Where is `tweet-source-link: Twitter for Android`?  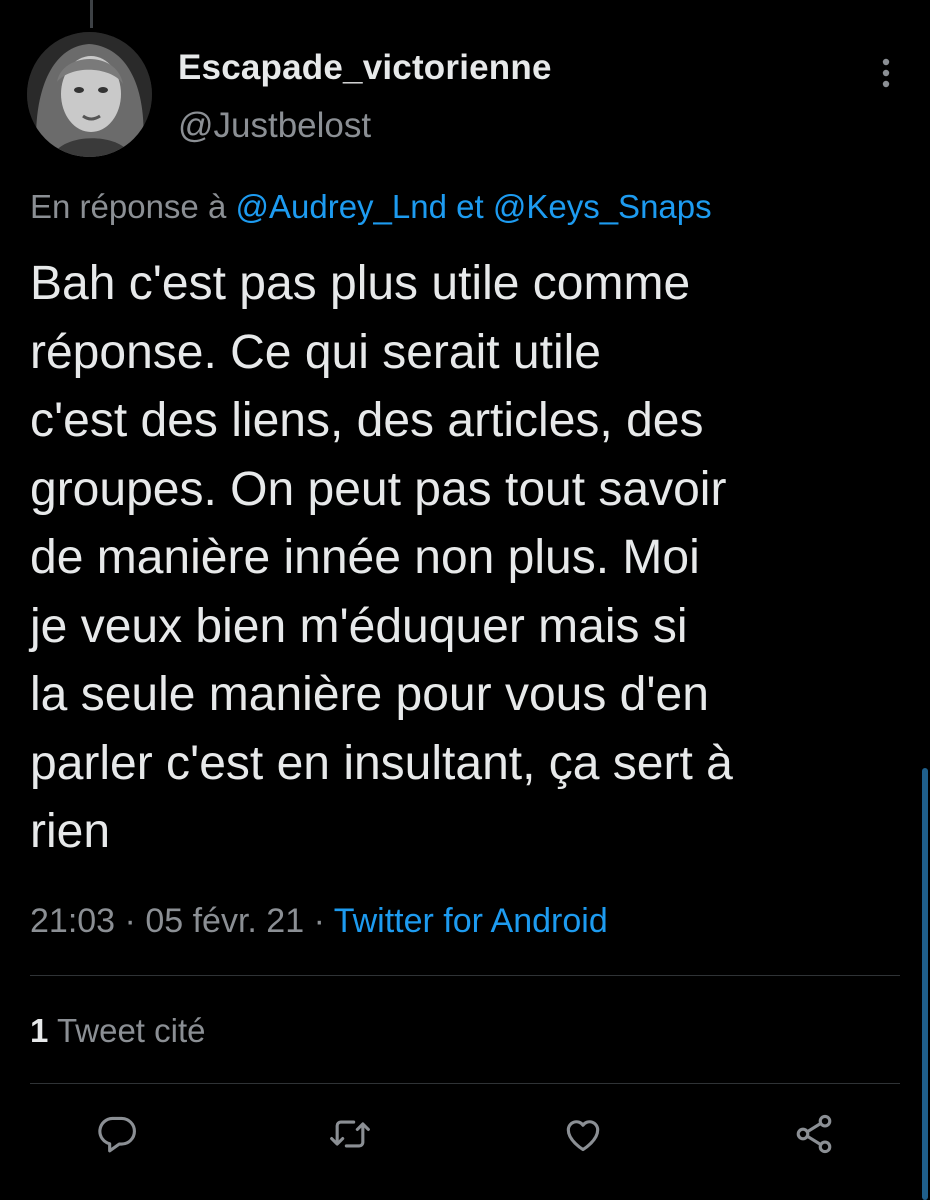
tweet-source-link: Twitter for Android is located at coordinates (471, 921).